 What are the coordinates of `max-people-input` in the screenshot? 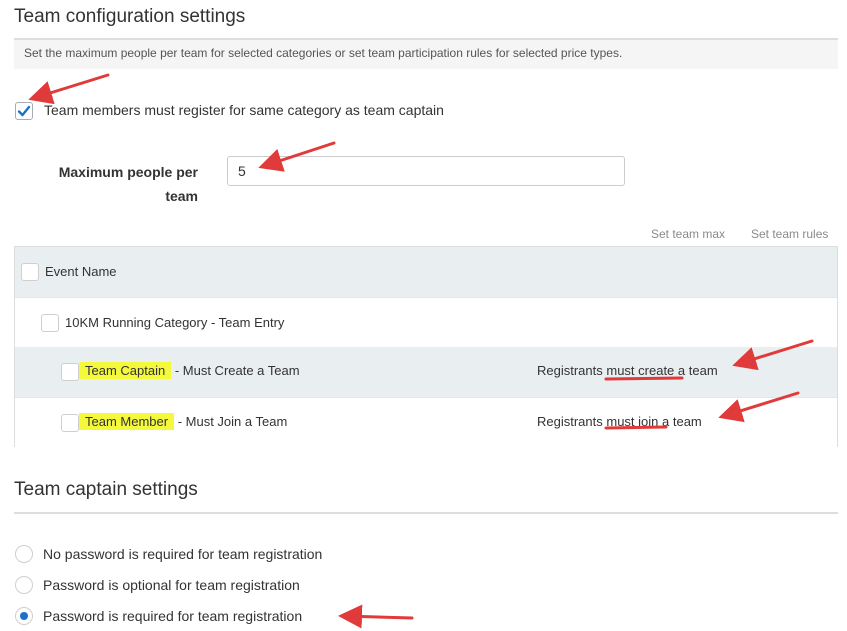 It's located at (426, 171).